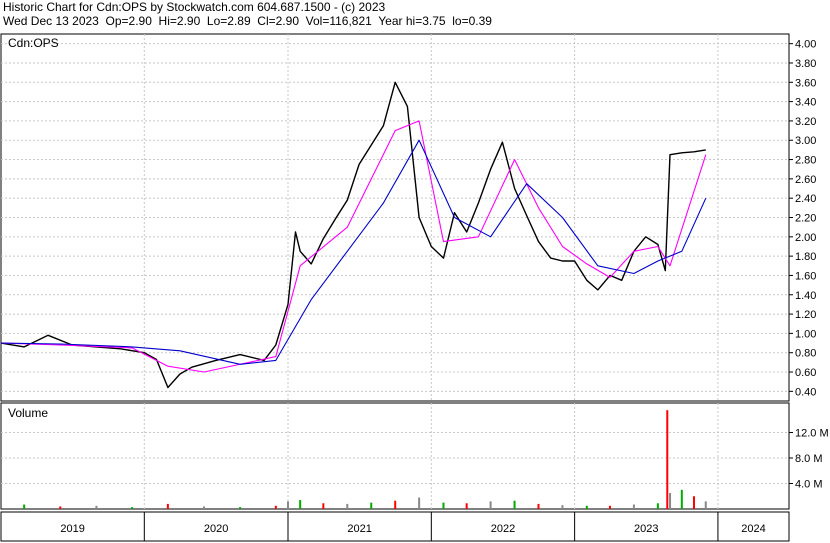 The width and height of the screenshot is (830, 543). I want to click on price-axis-label: 2.80, so click(805, 161).